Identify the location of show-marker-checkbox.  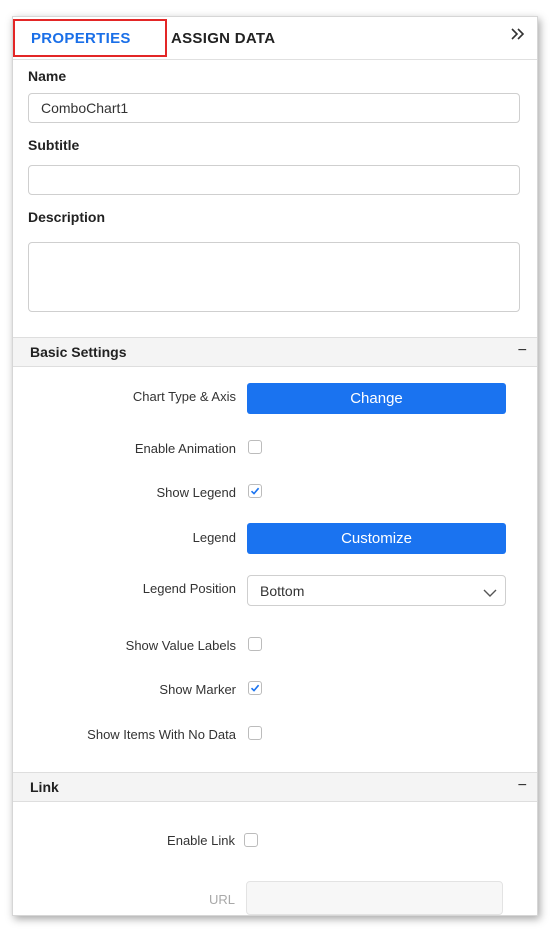
(255, 688).